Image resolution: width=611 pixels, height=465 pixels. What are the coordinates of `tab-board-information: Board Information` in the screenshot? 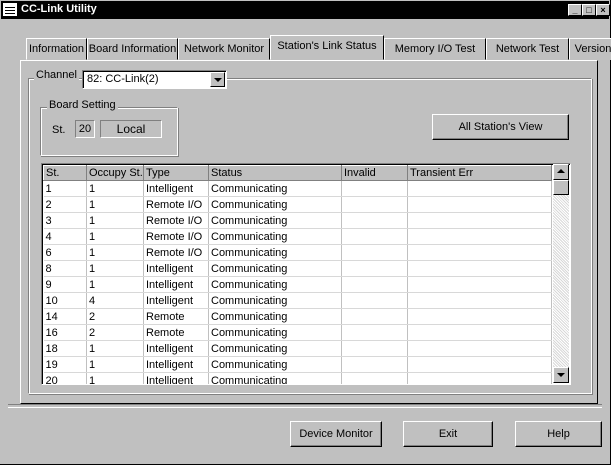 It's located at (132, 49).